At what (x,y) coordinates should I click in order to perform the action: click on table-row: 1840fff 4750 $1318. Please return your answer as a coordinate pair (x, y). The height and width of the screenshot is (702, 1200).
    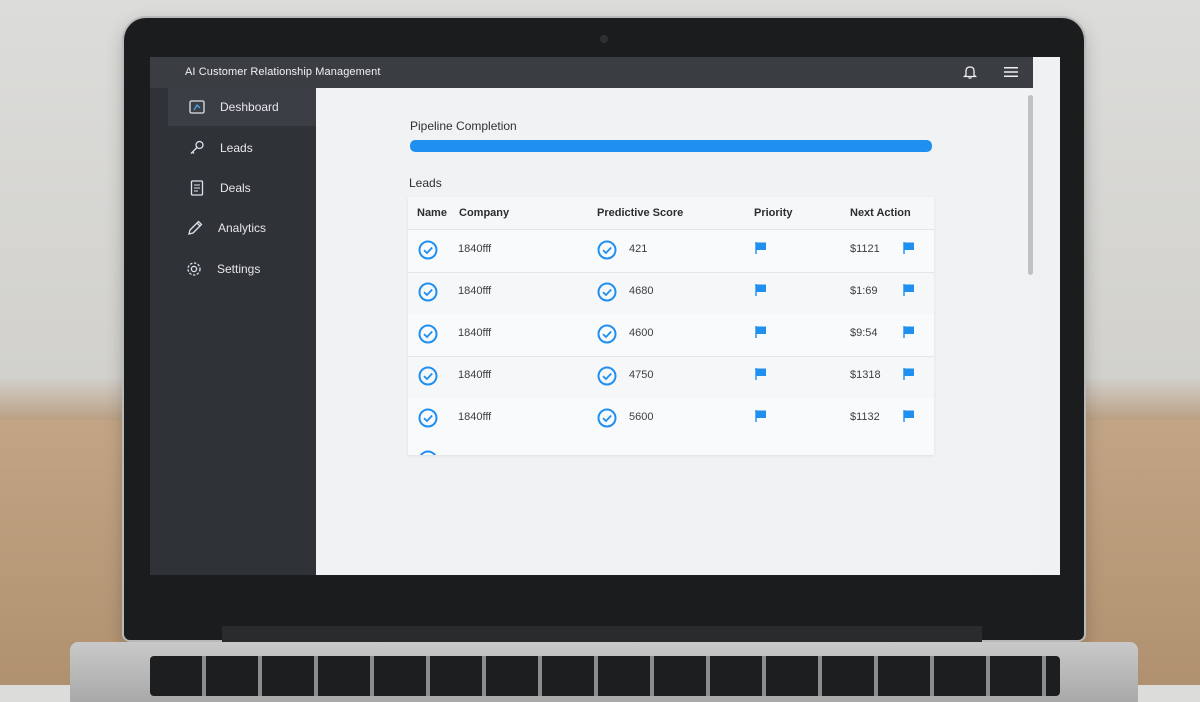
    Looking at the image, I should click on (671, 377).